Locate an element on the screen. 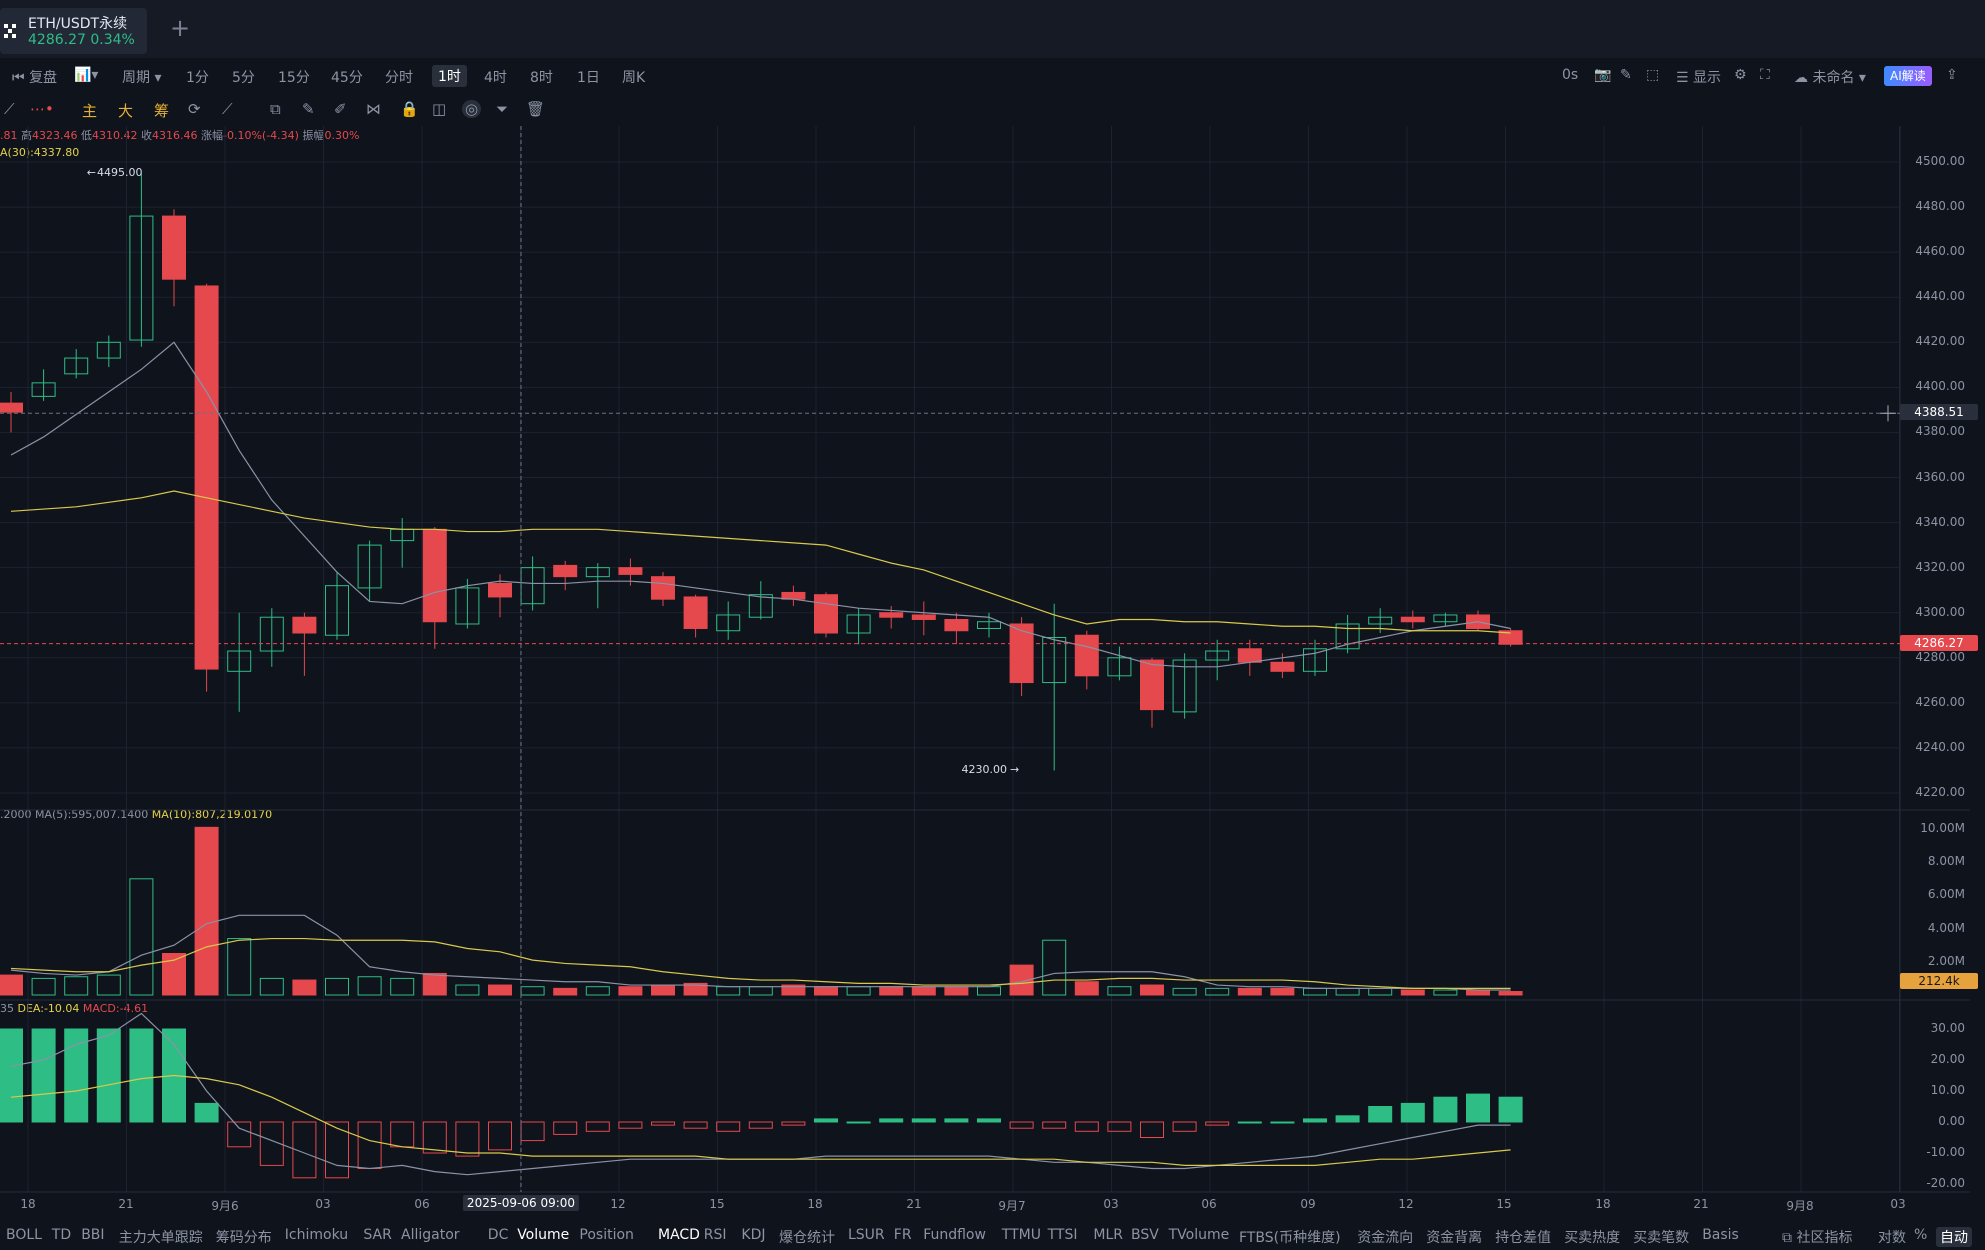  trash-icon: 🗑 is located at coordinates (535, 109).